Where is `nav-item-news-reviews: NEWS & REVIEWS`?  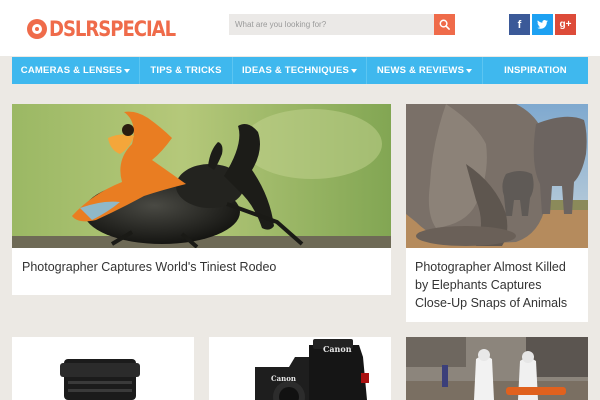 nav-item-news-reviews: NEWS & REVIEWS is located at coordinates (425, 70).